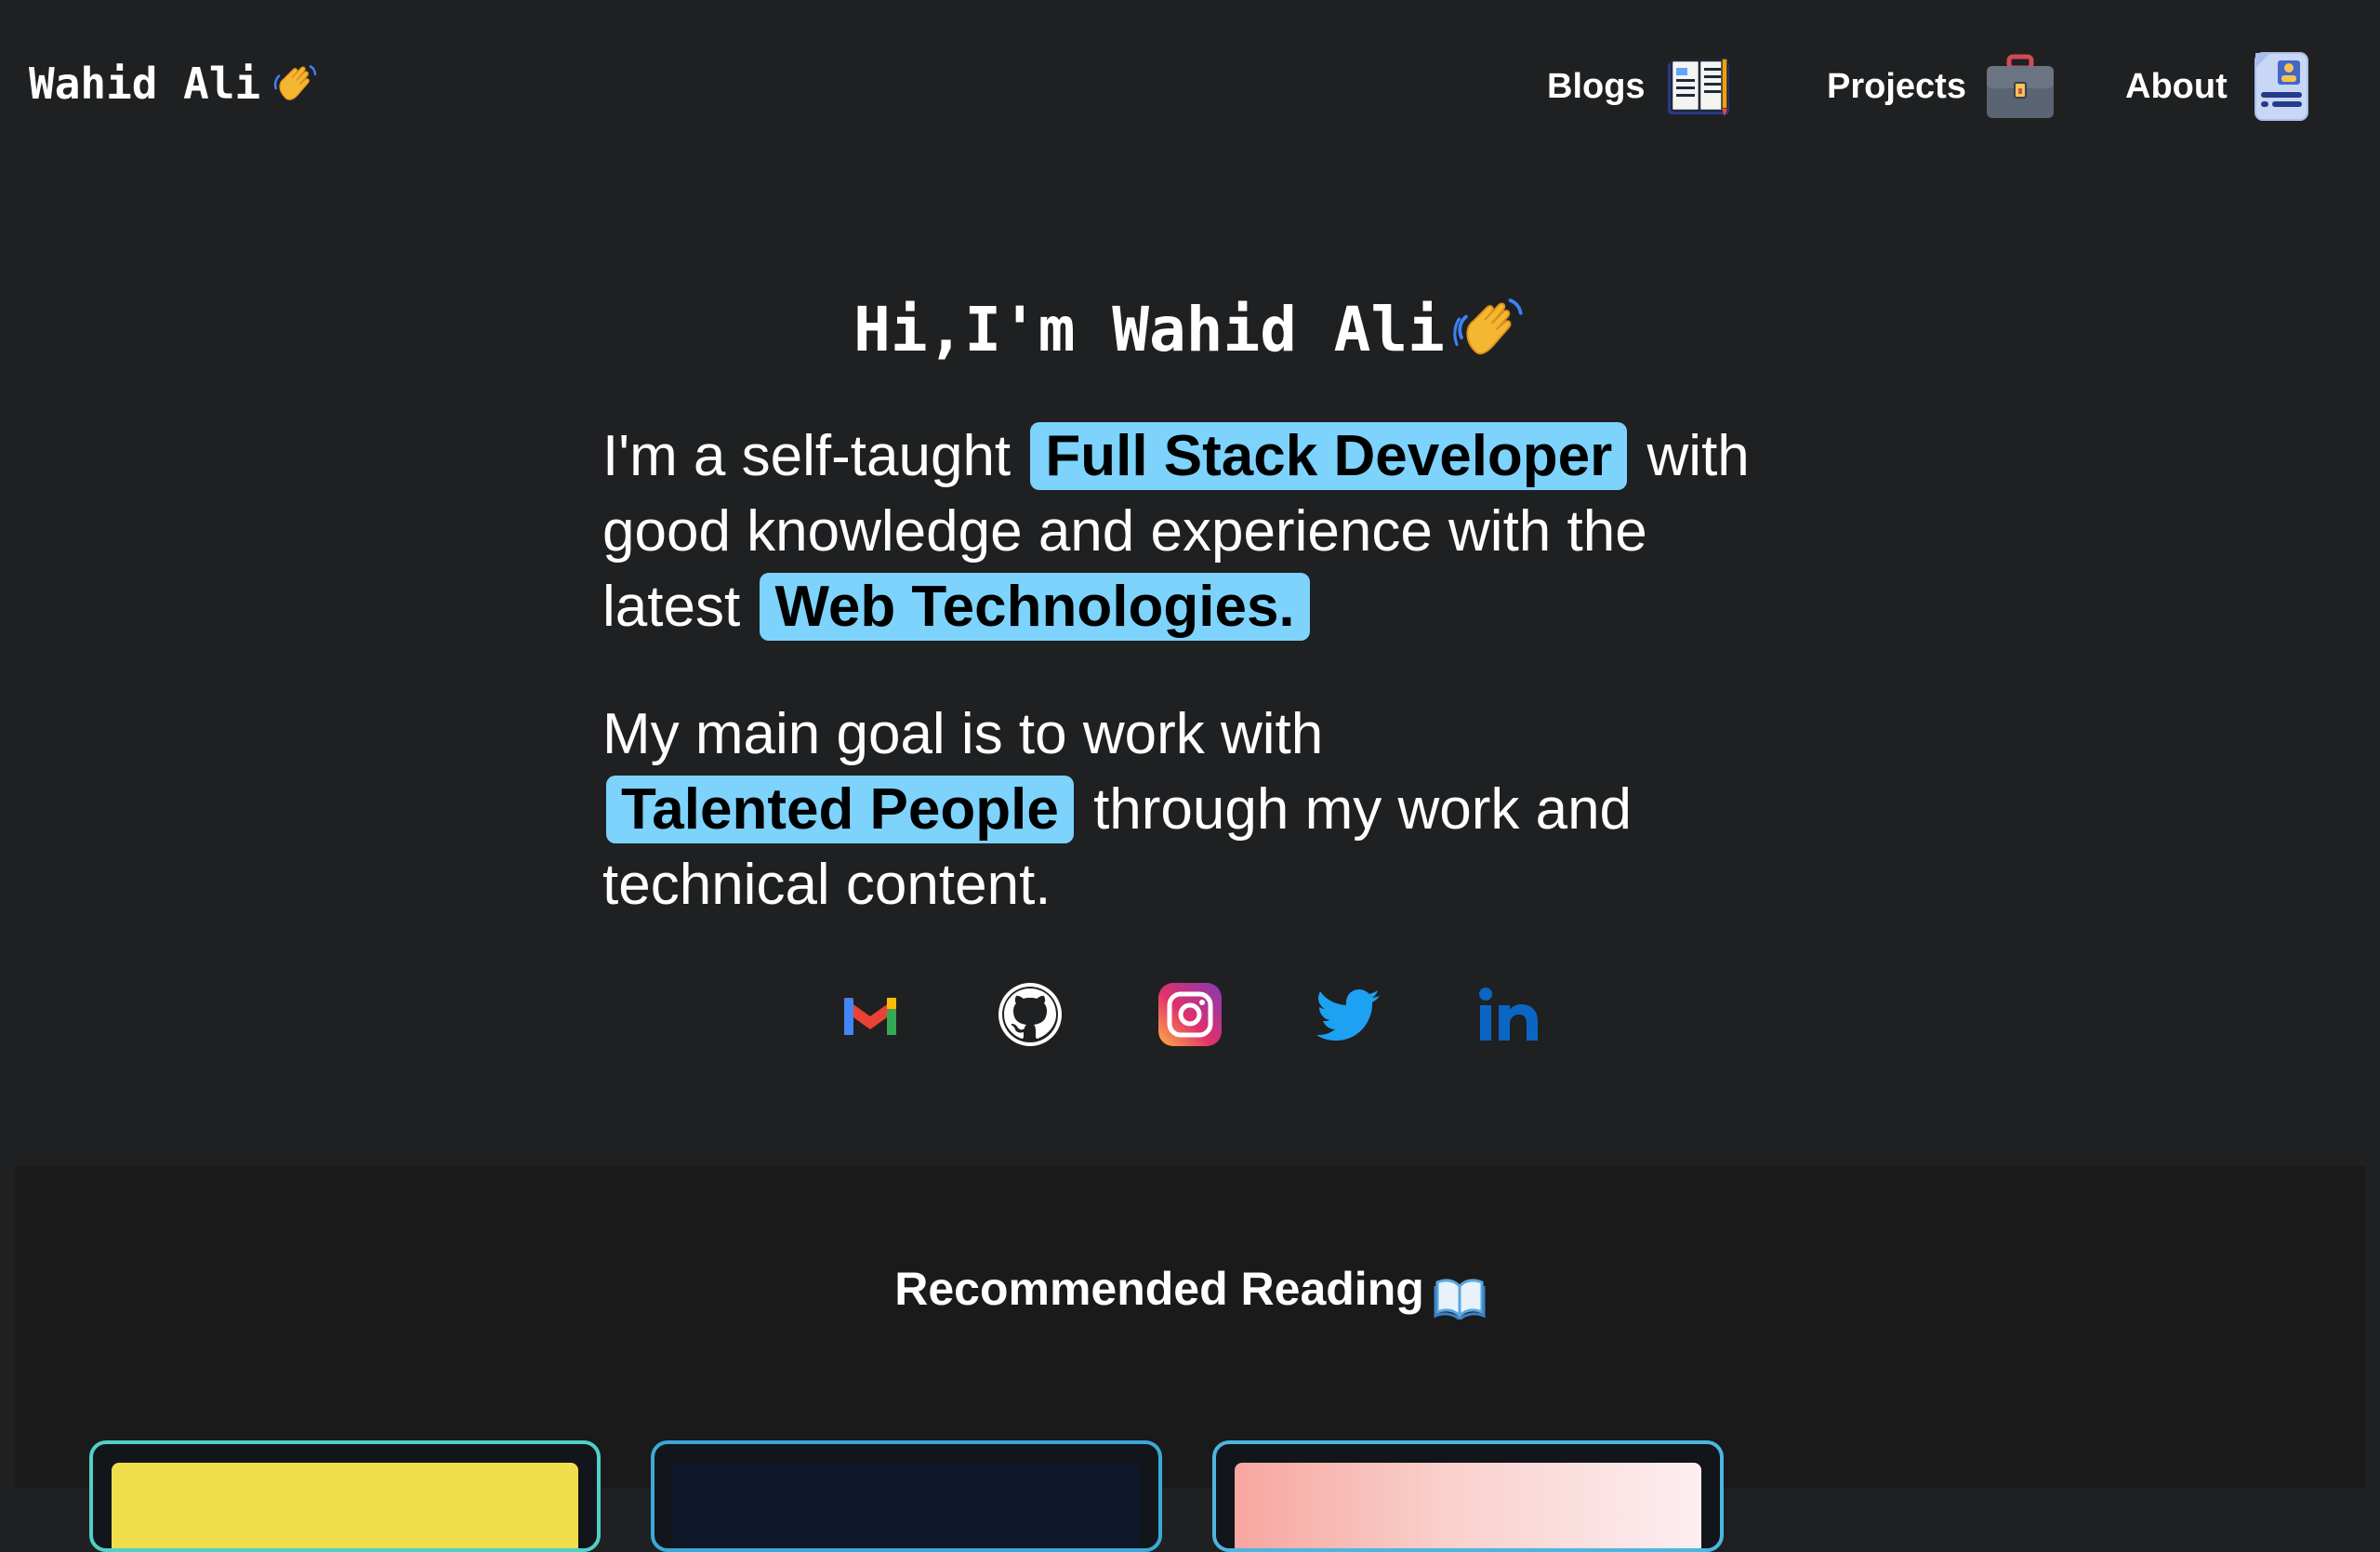  I want to click on twitter-link, so click(1349, 1014).